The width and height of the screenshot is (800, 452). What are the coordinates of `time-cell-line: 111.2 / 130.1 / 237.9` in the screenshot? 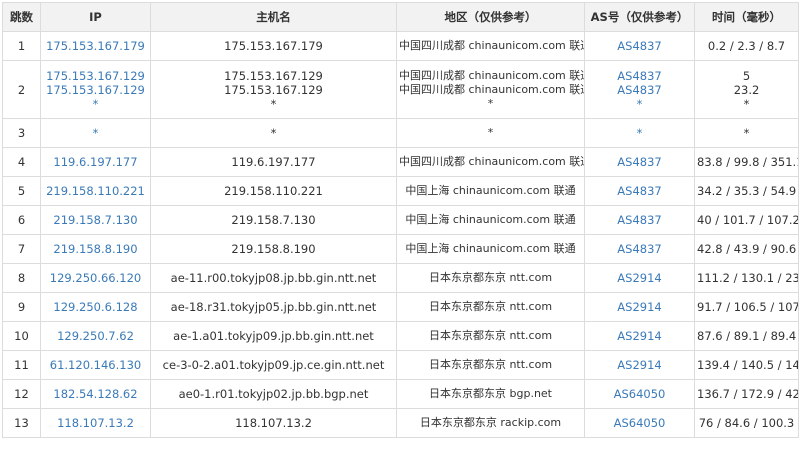 It's located at (748, 278).